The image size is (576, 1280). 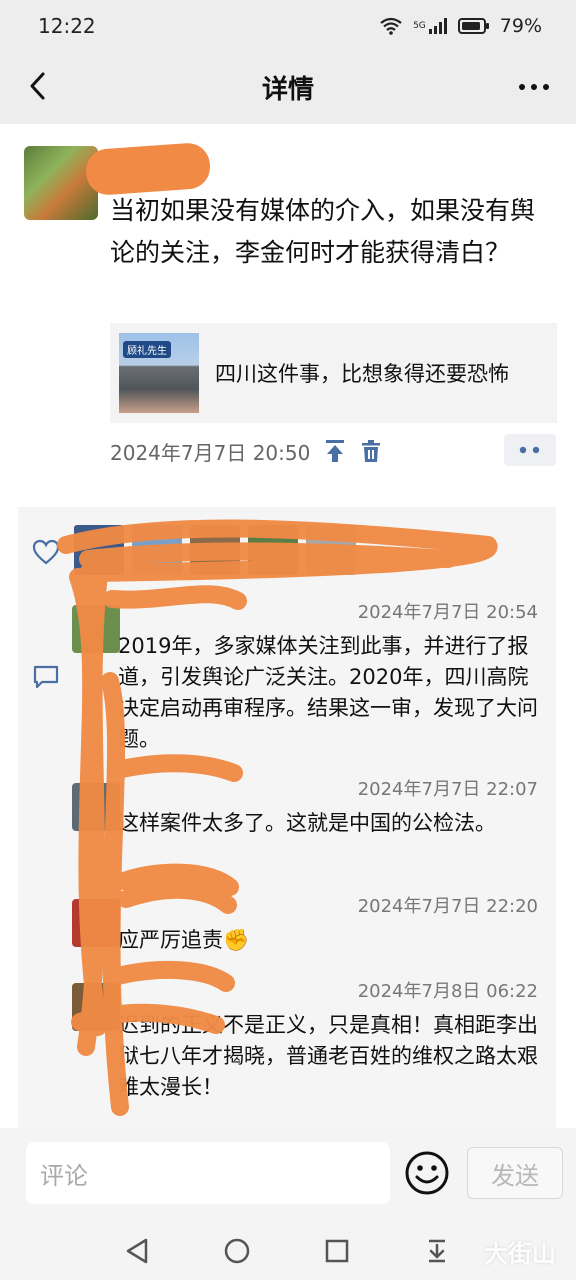 What do you see at coordinates (473, 26) in the screenshot?
I see `battery-icon` at bounding box center [473, 26].